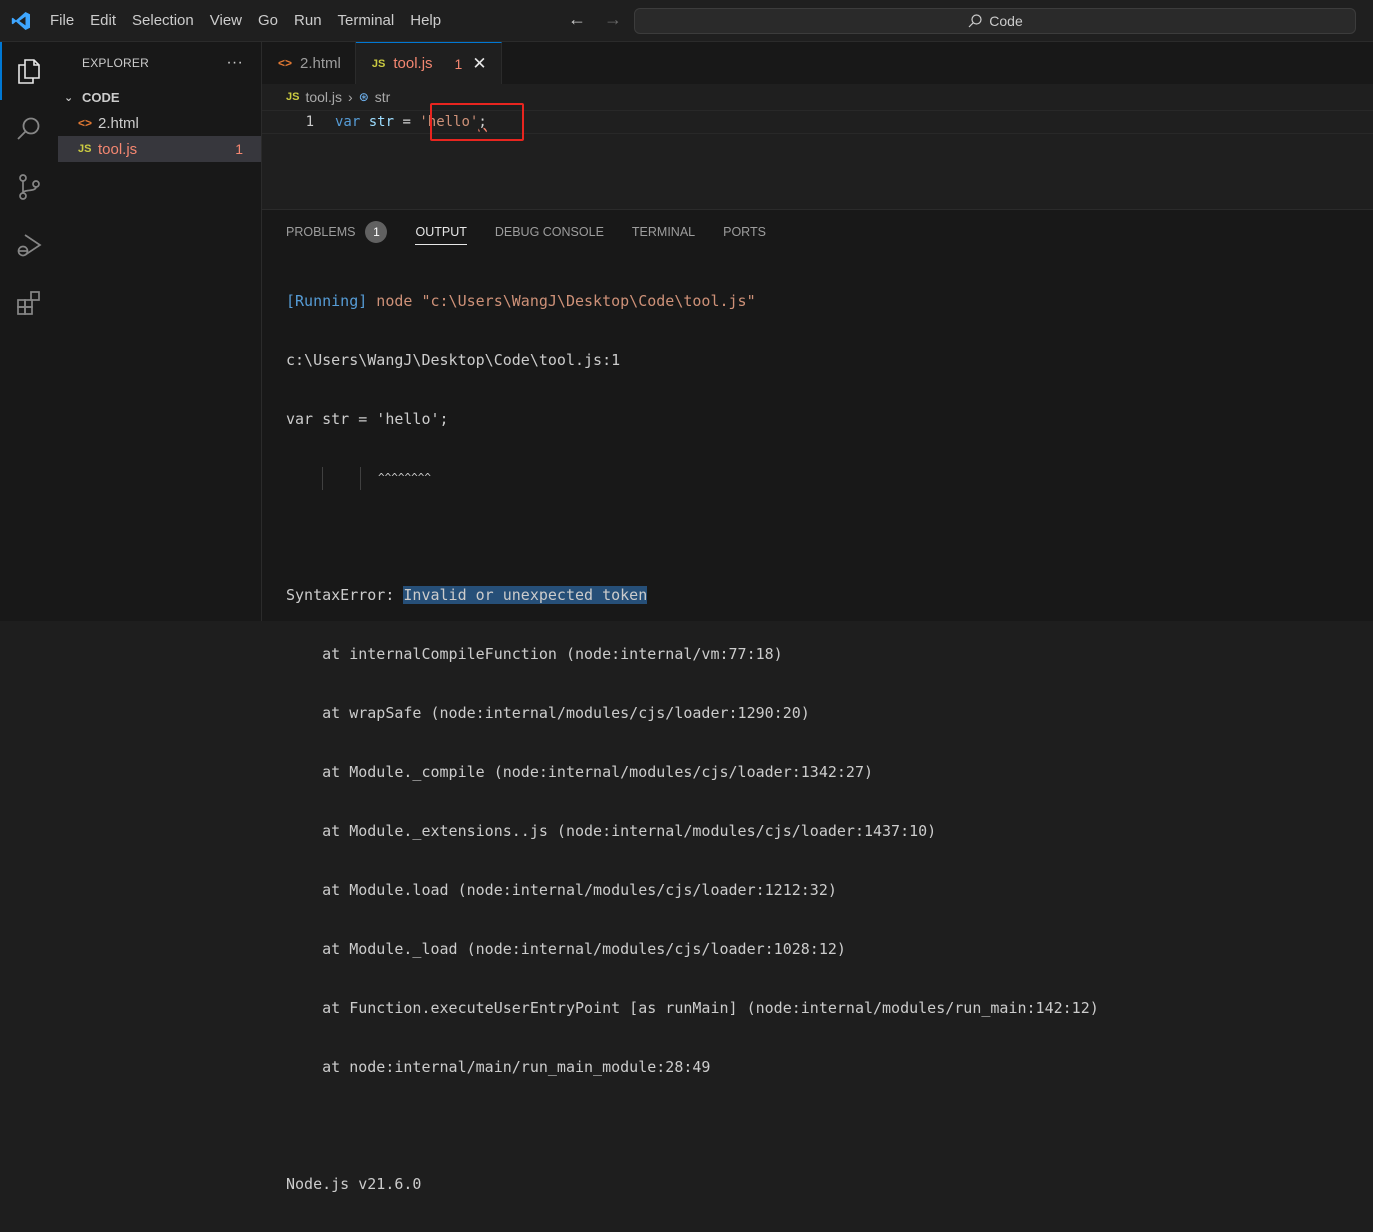 This screenshot has width=1373, height=1232. Describe the element at coordinates (226, 21) in the screenshot. I see `menu-view: View` at that location.